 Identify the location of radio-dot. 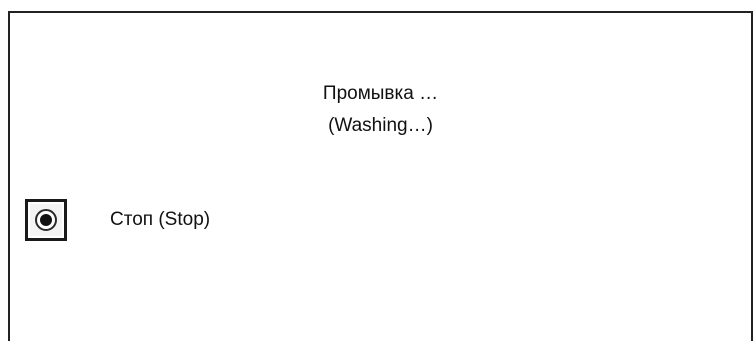
(46, 220).